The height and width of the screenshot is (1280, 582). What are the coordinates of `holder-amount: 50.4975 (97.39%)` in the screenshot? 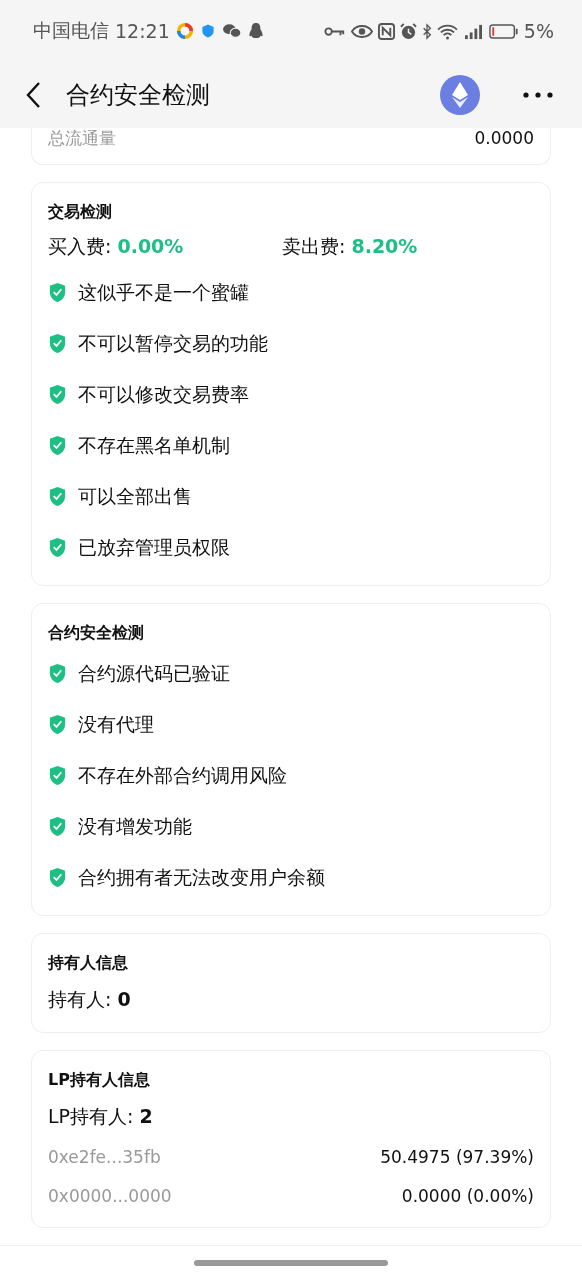 It's located at (457, 1156).